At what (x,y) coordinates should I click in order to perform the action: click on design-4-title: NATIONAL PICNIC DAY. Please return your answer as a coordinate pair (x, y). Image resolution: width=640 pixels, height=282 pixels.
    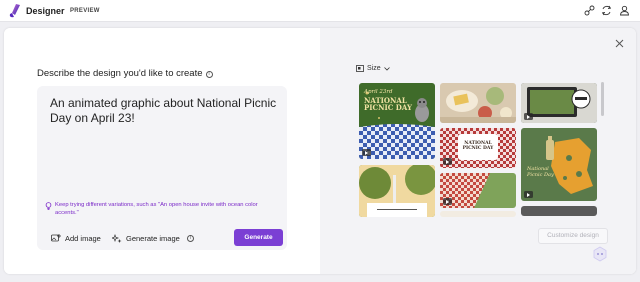
    Looking at the image, I should click on (478, 146).